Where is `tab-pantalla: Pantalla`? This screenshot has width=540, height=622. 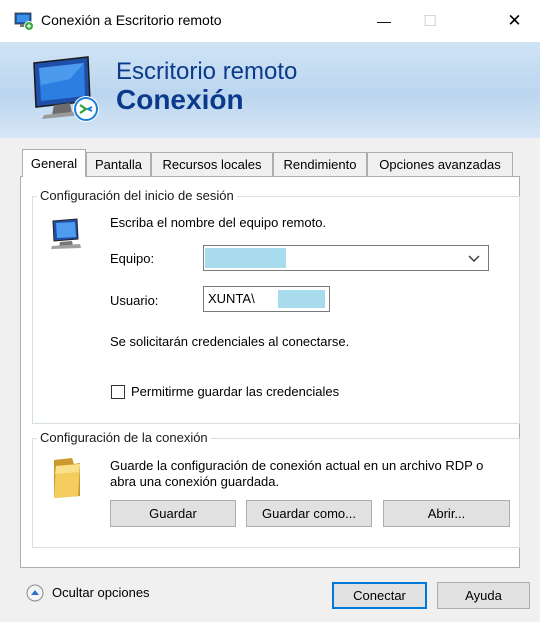 tab-pantalla: Pantalla is located at coordinates (118, 164).